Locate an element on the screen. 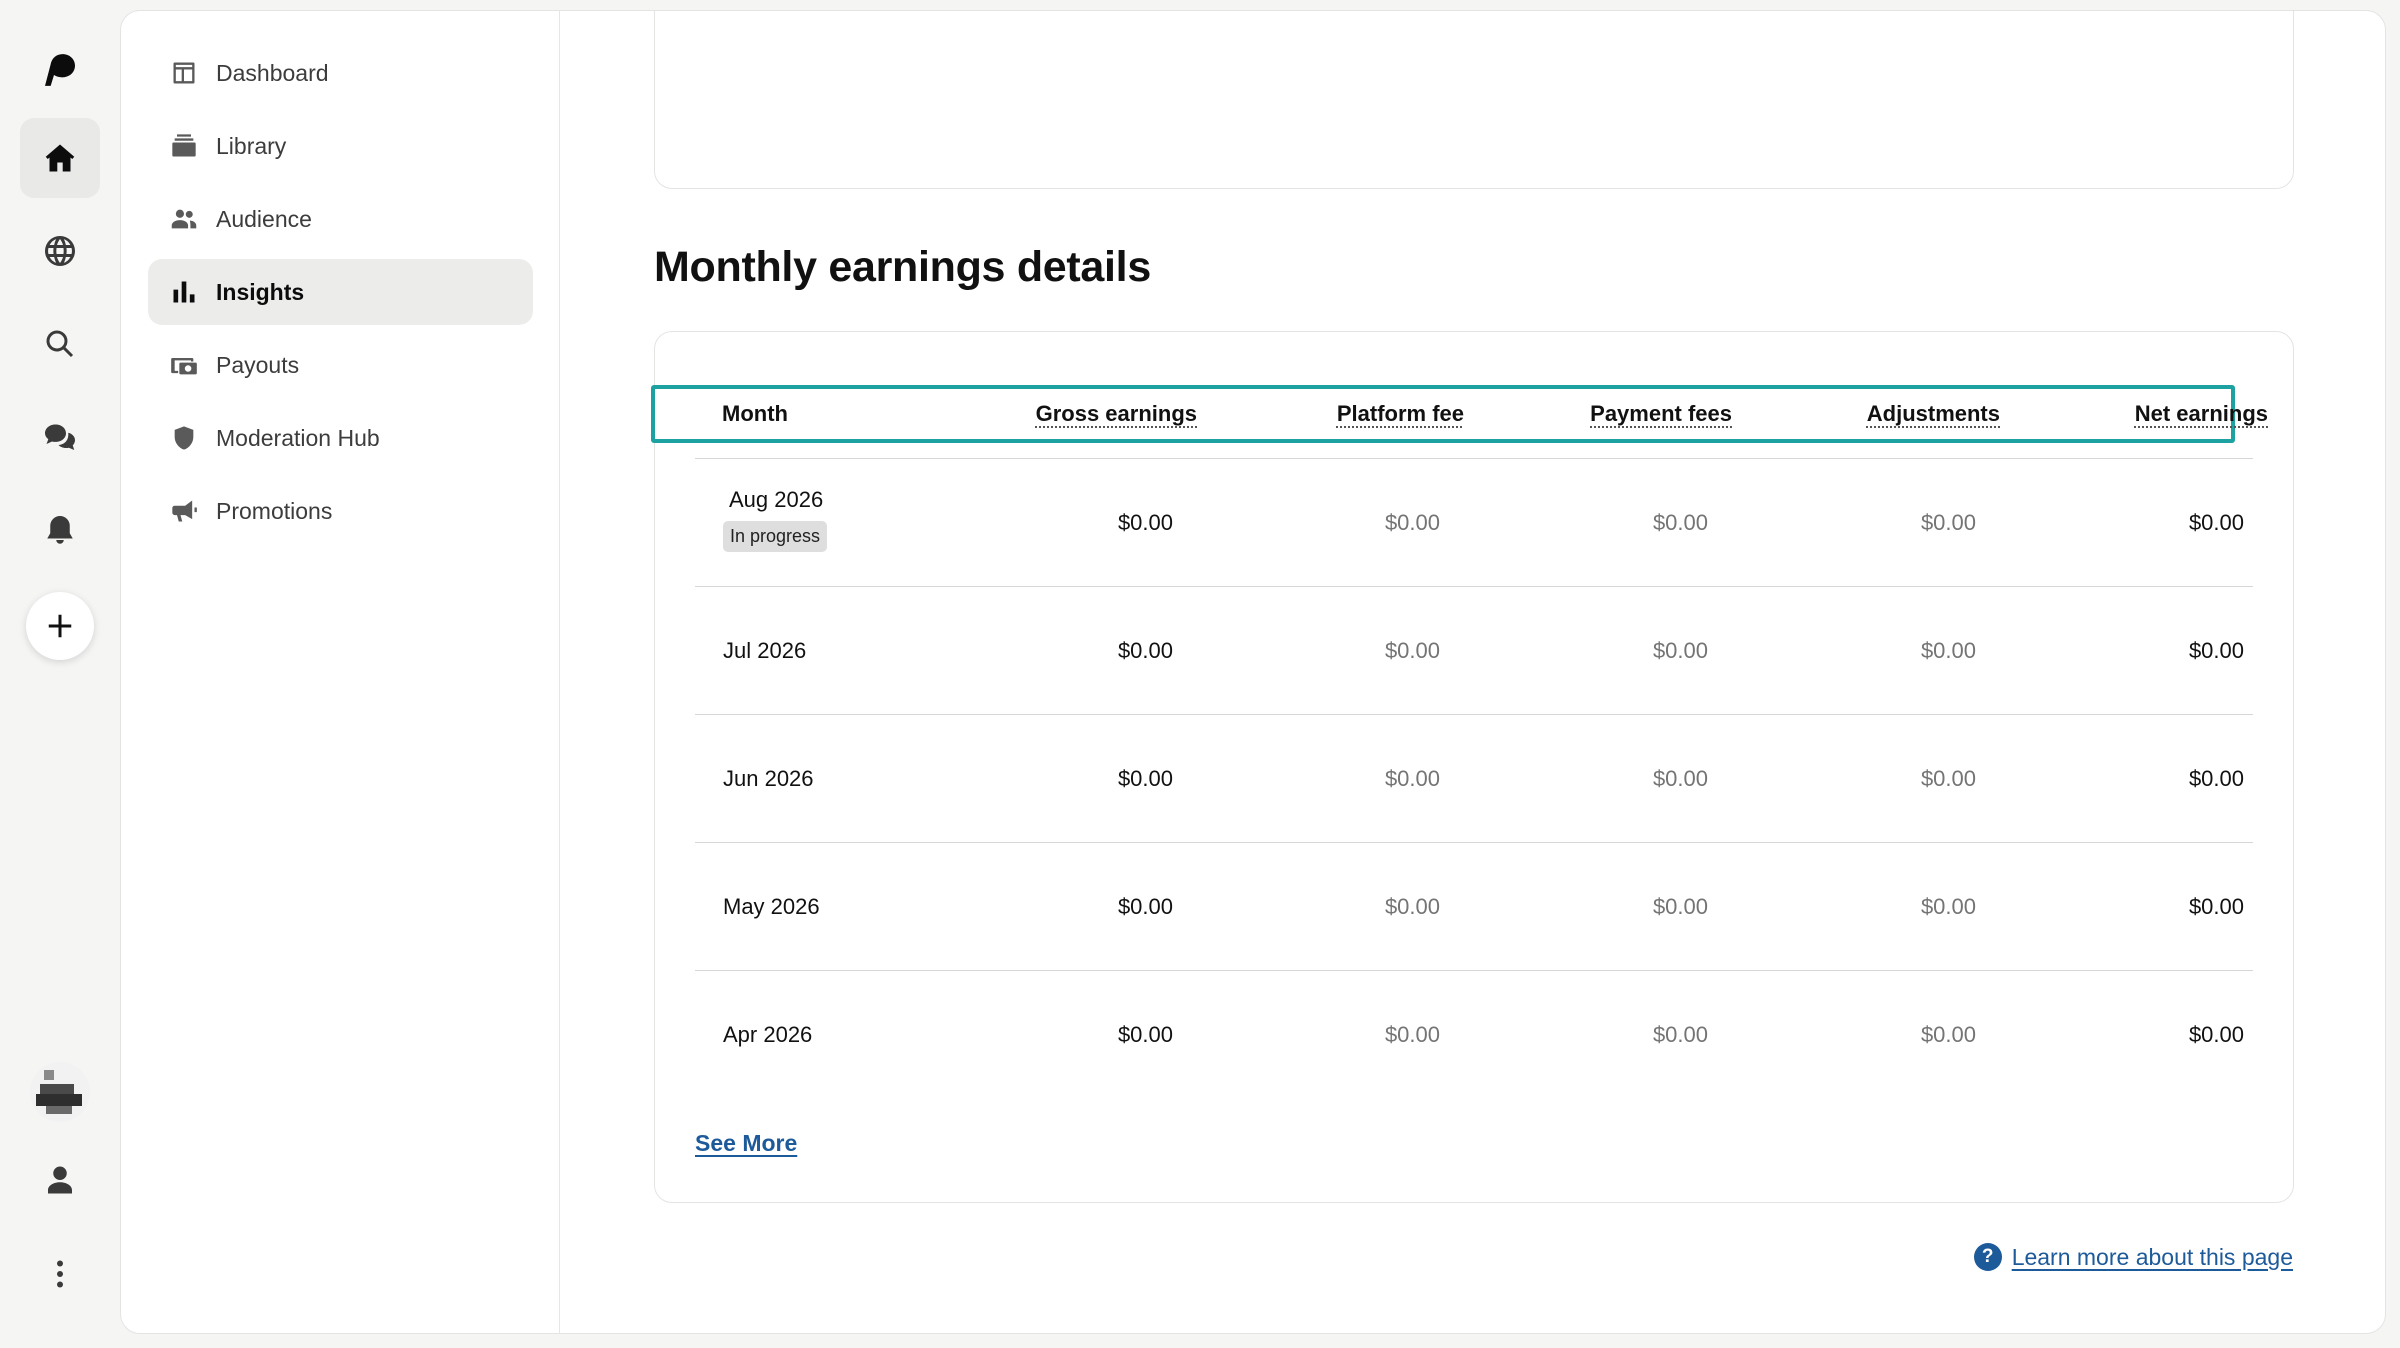 This screenshot has width=2400, height=1348. search-icon is located at coordinates (60, 344).